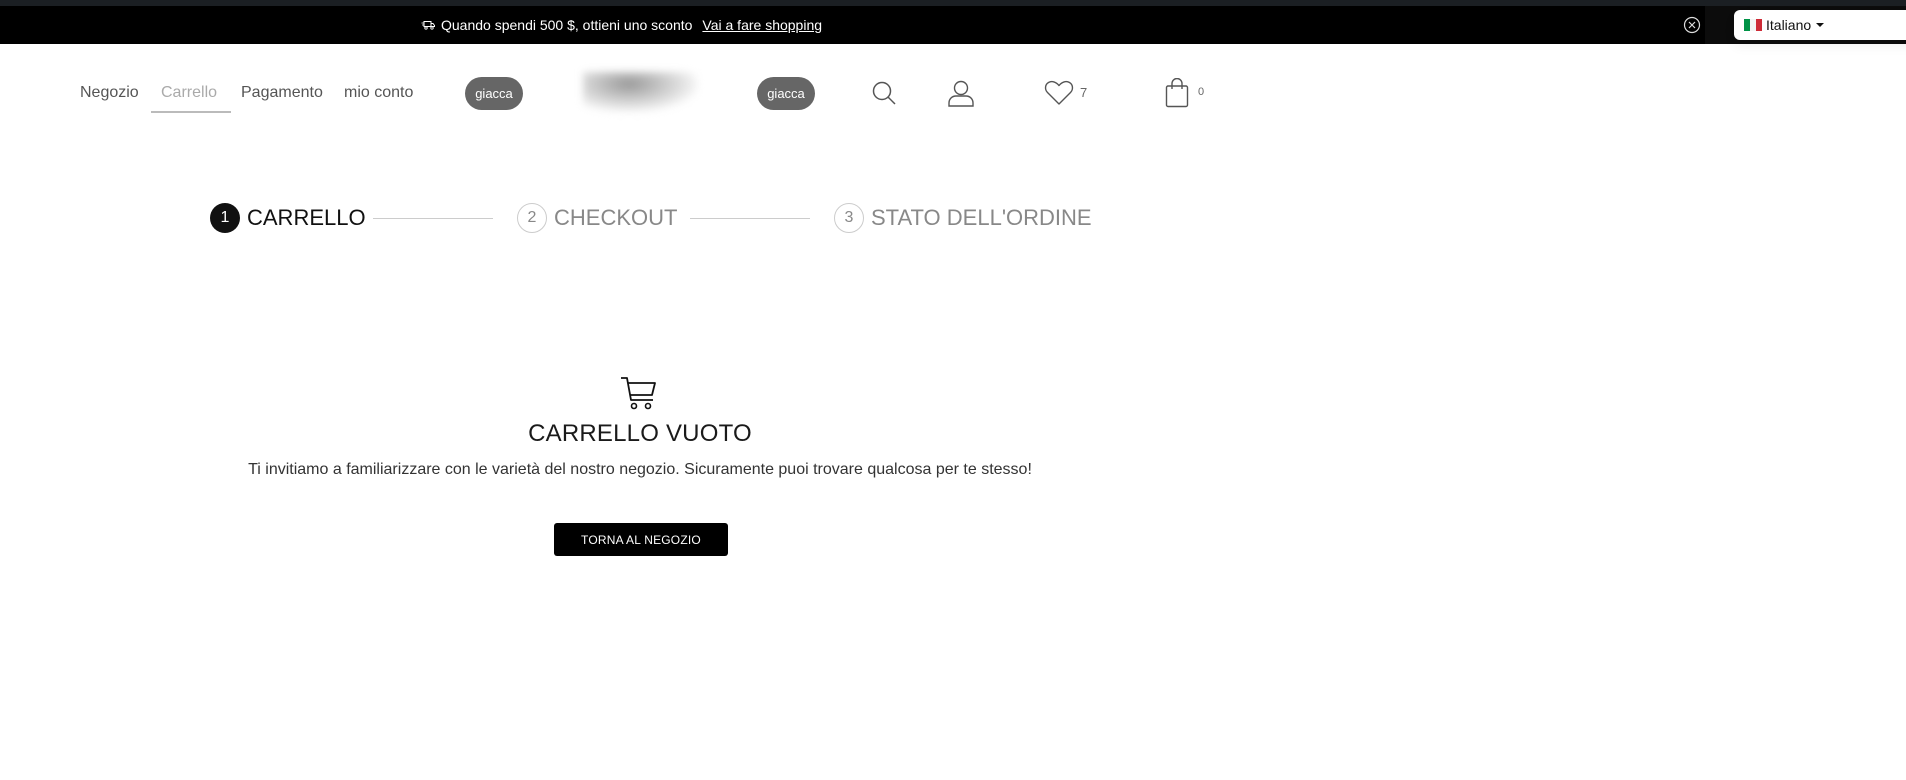 The image size is (1906, 780). I want to click on step-2-label: CHECKOUT, so click(616, 217).